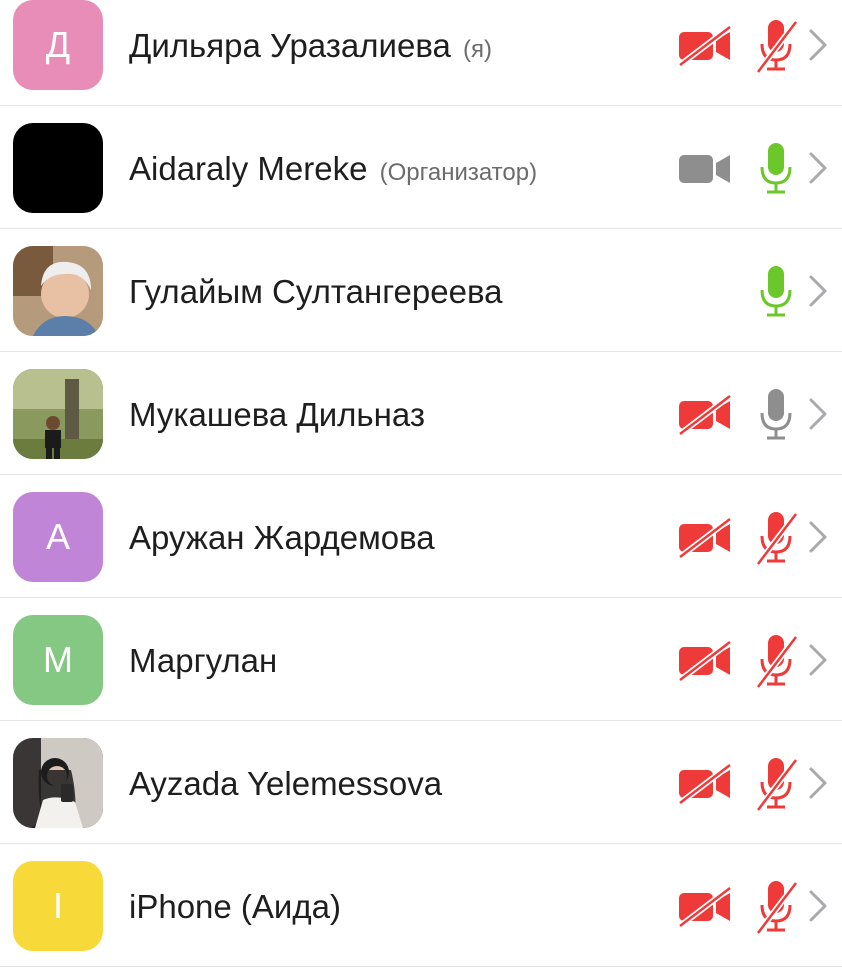 This screenshot has width=842, height=967. I want to click on name-text: Аружан Жардемова, so click(282, 537).